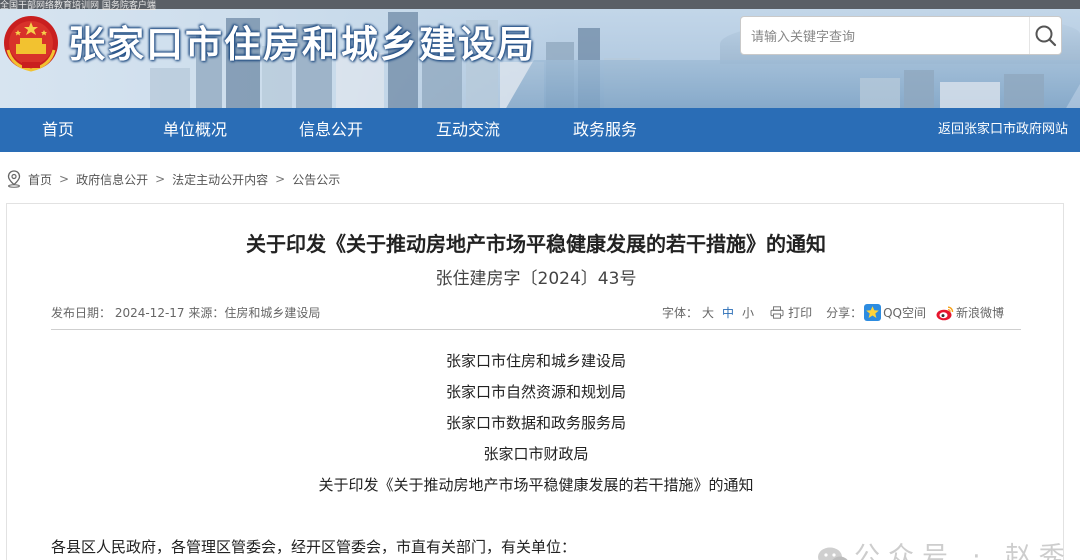  What do you see at coordinates (220, 179) in the screenshot?
I see `breadcrumb-statutory-content: 法定主动公开内容` at bounding box center [220, 179].